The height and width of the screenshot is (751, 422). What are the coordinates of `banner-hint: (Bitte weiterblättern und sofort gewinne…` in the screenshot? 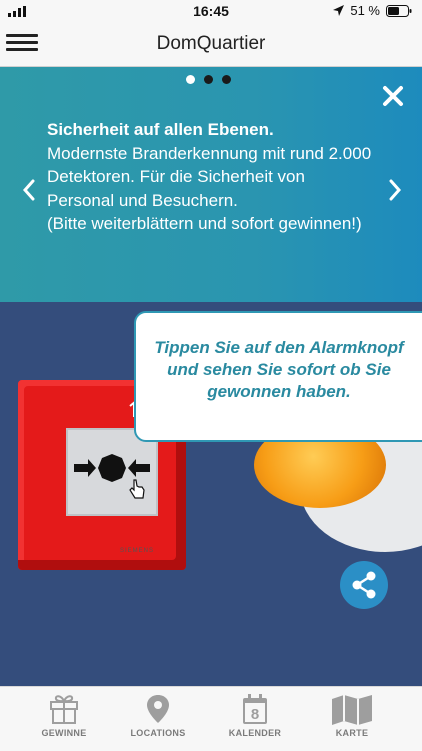 It's located at (204, 223).